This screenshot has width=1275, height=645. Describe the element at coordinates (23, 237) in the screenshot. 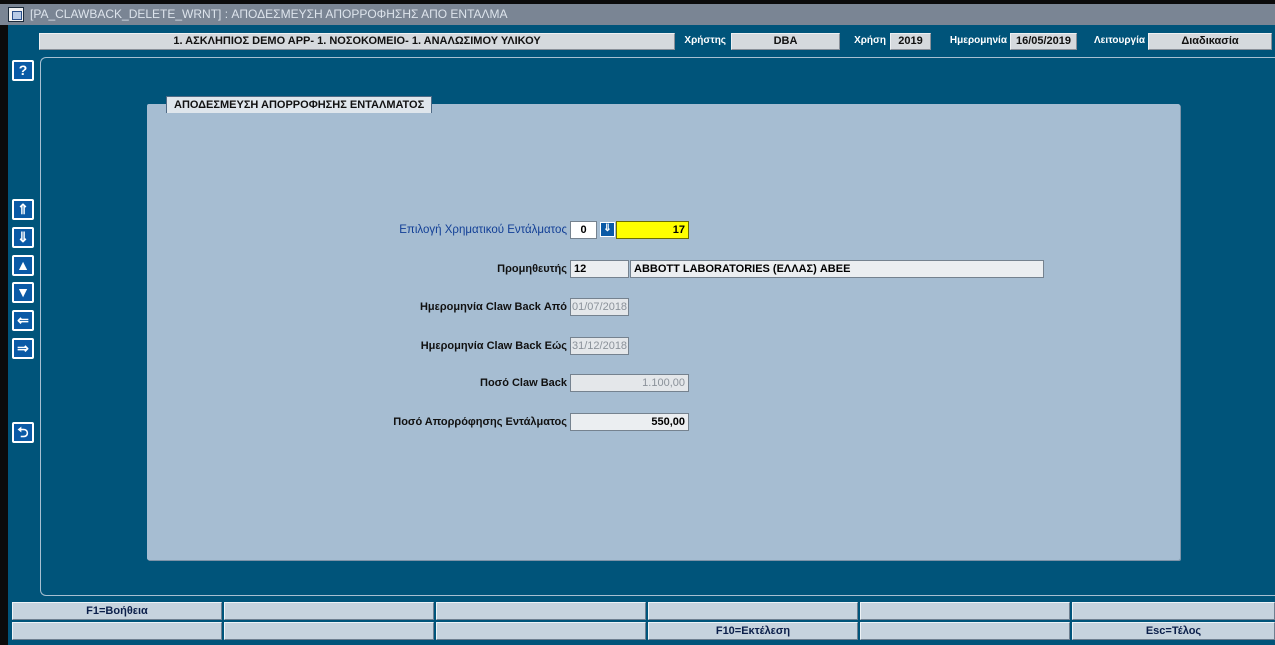

I see `last-record-button: ⇓` at that location.